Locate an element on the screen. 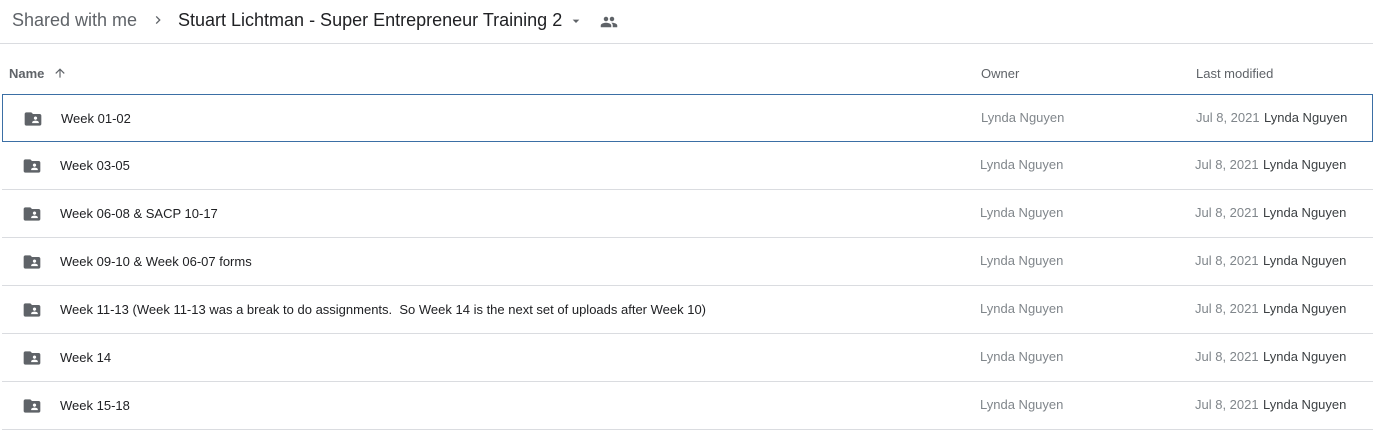  file-name: Week 03-05 is located at coordinates (95, 166).